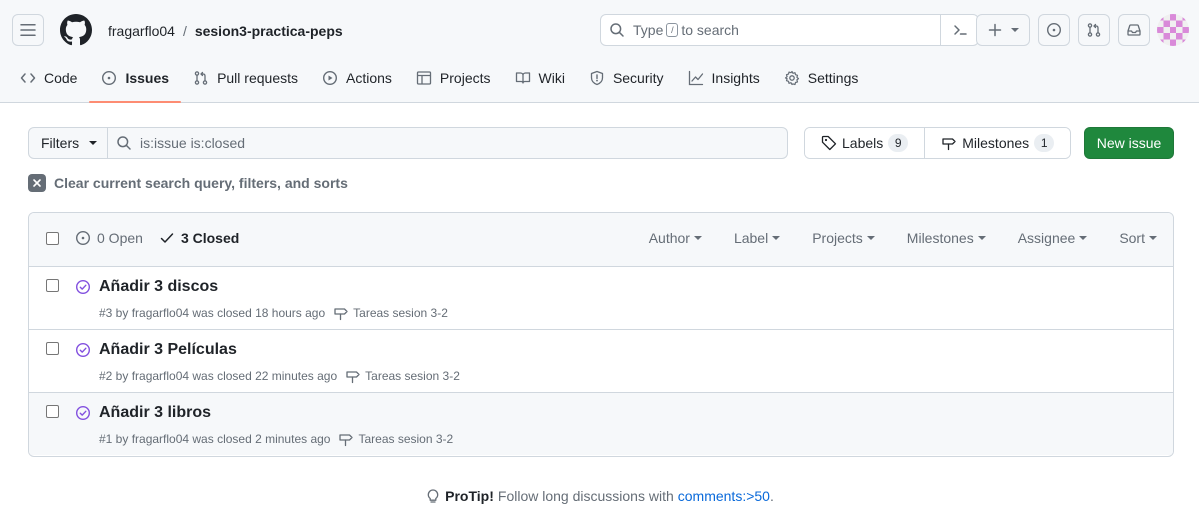  I want to click on issues-header-button, so click(1054, 30).